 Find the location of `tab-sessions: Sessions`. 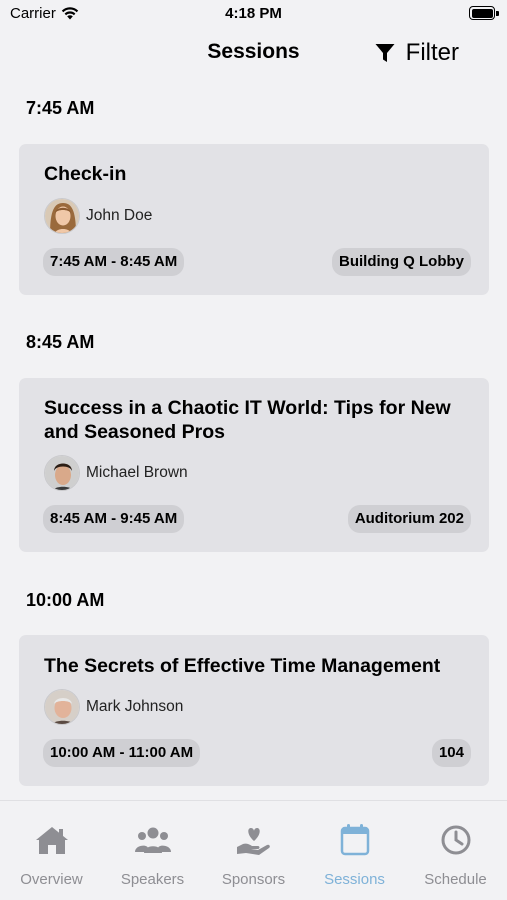

tab-sessions: Sessions is located at coordinates (354, 858).